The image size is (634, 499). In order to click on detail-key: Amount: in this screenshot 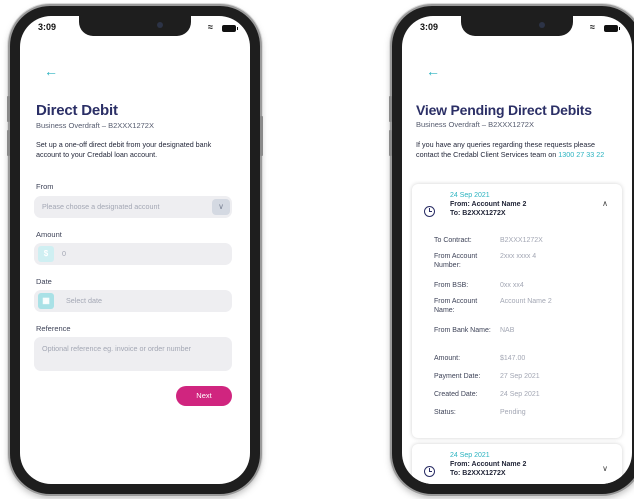, I will do `click(447, 358)`.